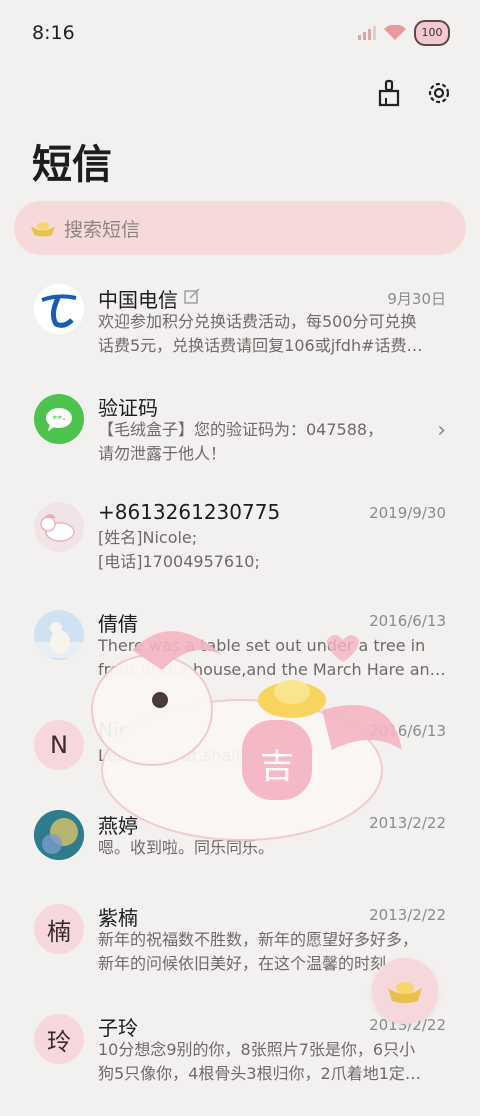 The height and width of the screenshot is (1116, 480). What do you see at coordinates (118, 1028) in the screenshot?
I see `sender-name: 子玲` at bounding box center [118, 1028].